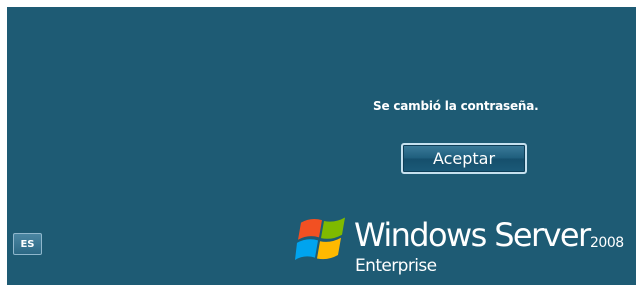 This screenshot has width=636, height=290. Describe the element at coordinates (396, 266) in the screenshot. I see `product-edition: Enterprise` at that location.